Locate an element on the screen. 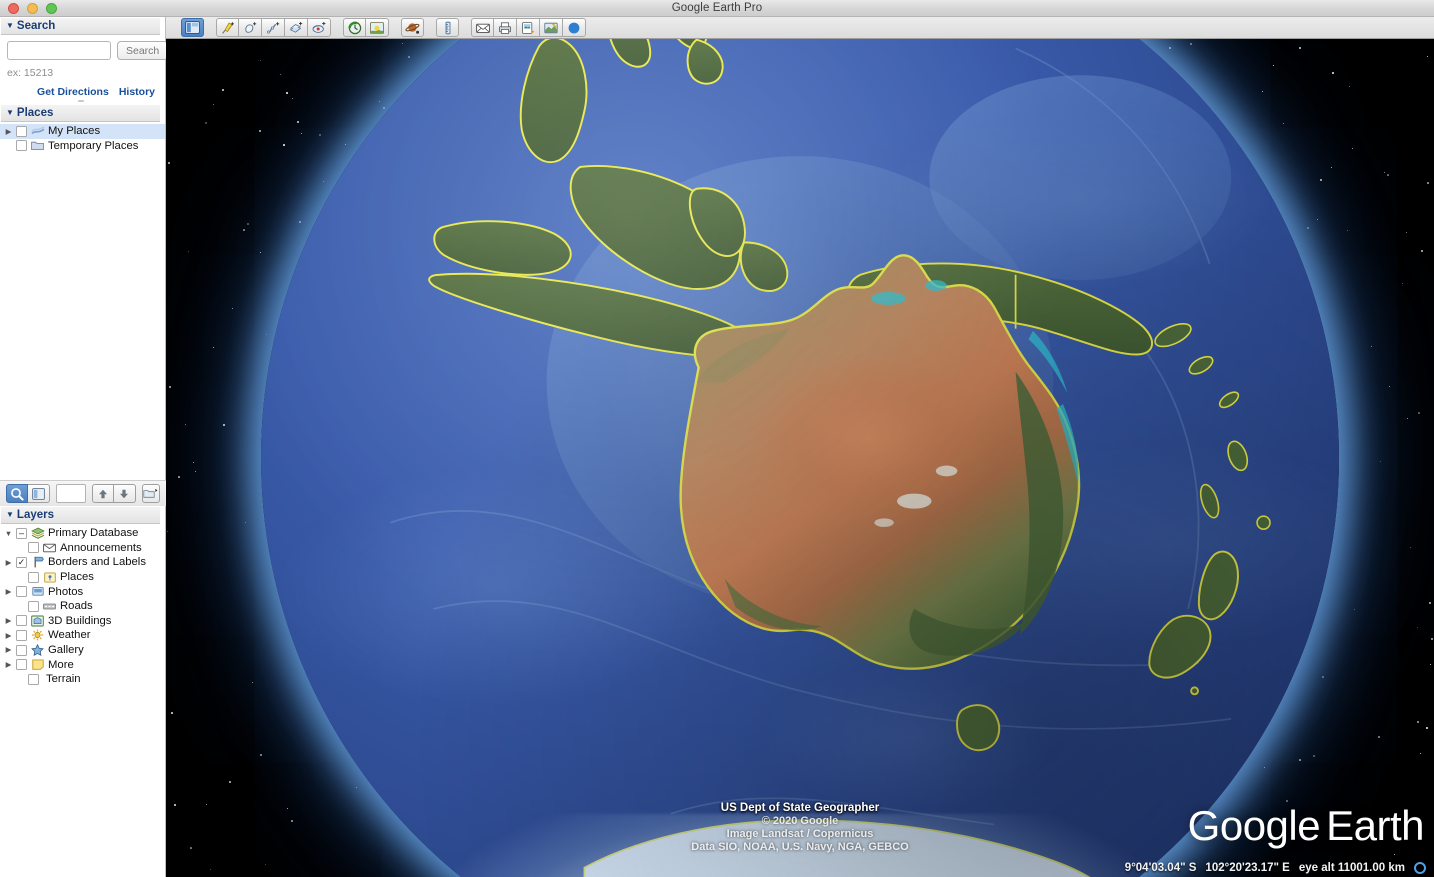 This screenshot has height=877, width=1434. checkbox-partial: – is located at coordinates (21, 533).